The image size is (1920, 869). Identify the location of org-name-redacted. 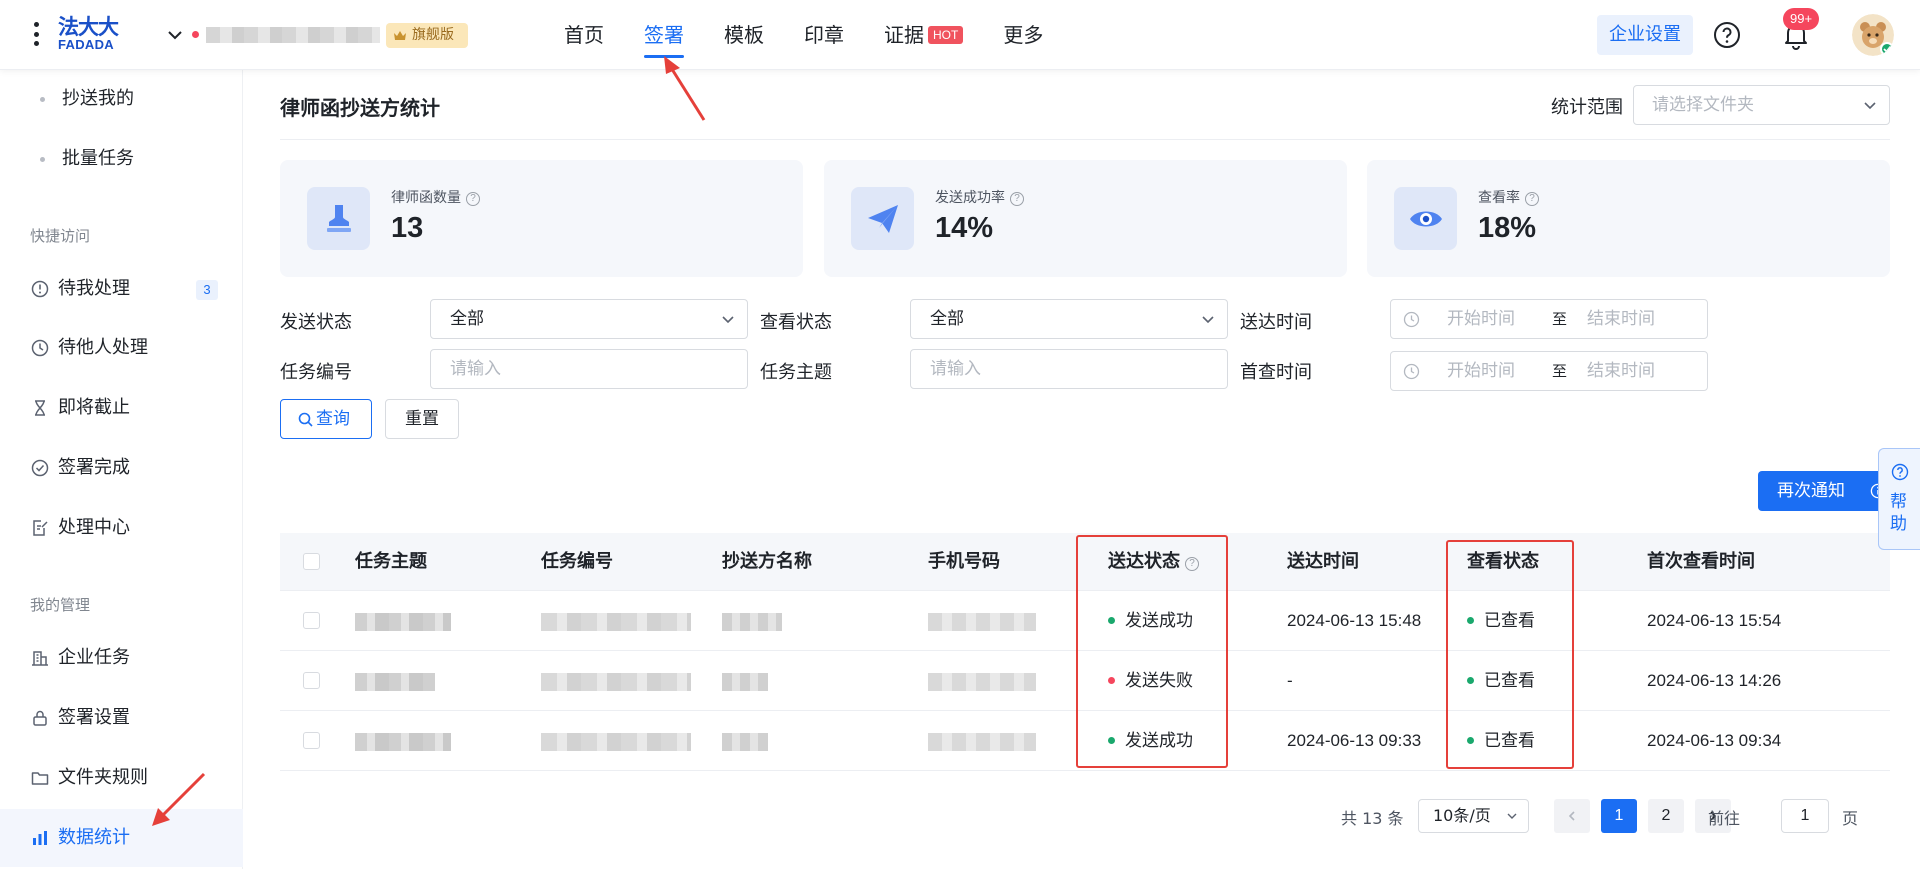
(293, 35).